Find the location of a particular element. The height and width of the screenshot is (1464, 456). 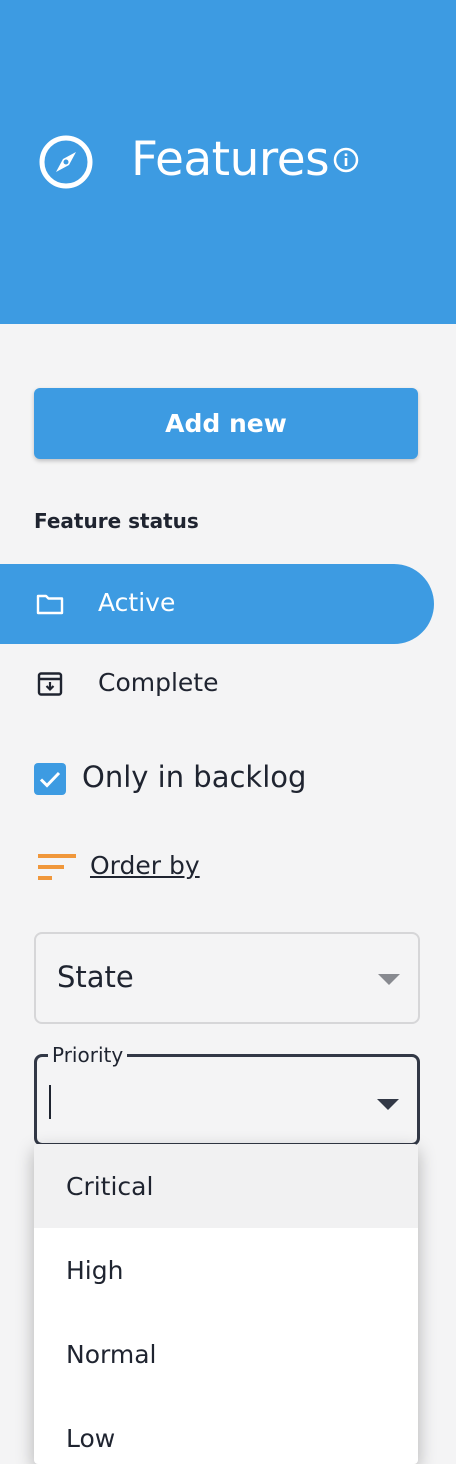

nav-item-active: Active is located at coordinates (217, 604).